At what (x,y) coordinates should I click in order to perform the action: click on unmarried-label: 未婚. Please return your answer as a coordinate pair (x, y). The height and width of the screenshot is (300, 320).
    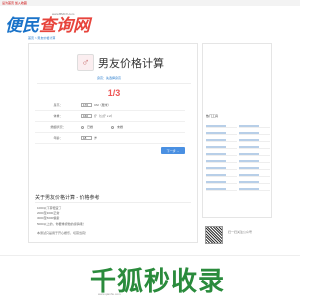
    Looking at the image, I should click on (120, 127).